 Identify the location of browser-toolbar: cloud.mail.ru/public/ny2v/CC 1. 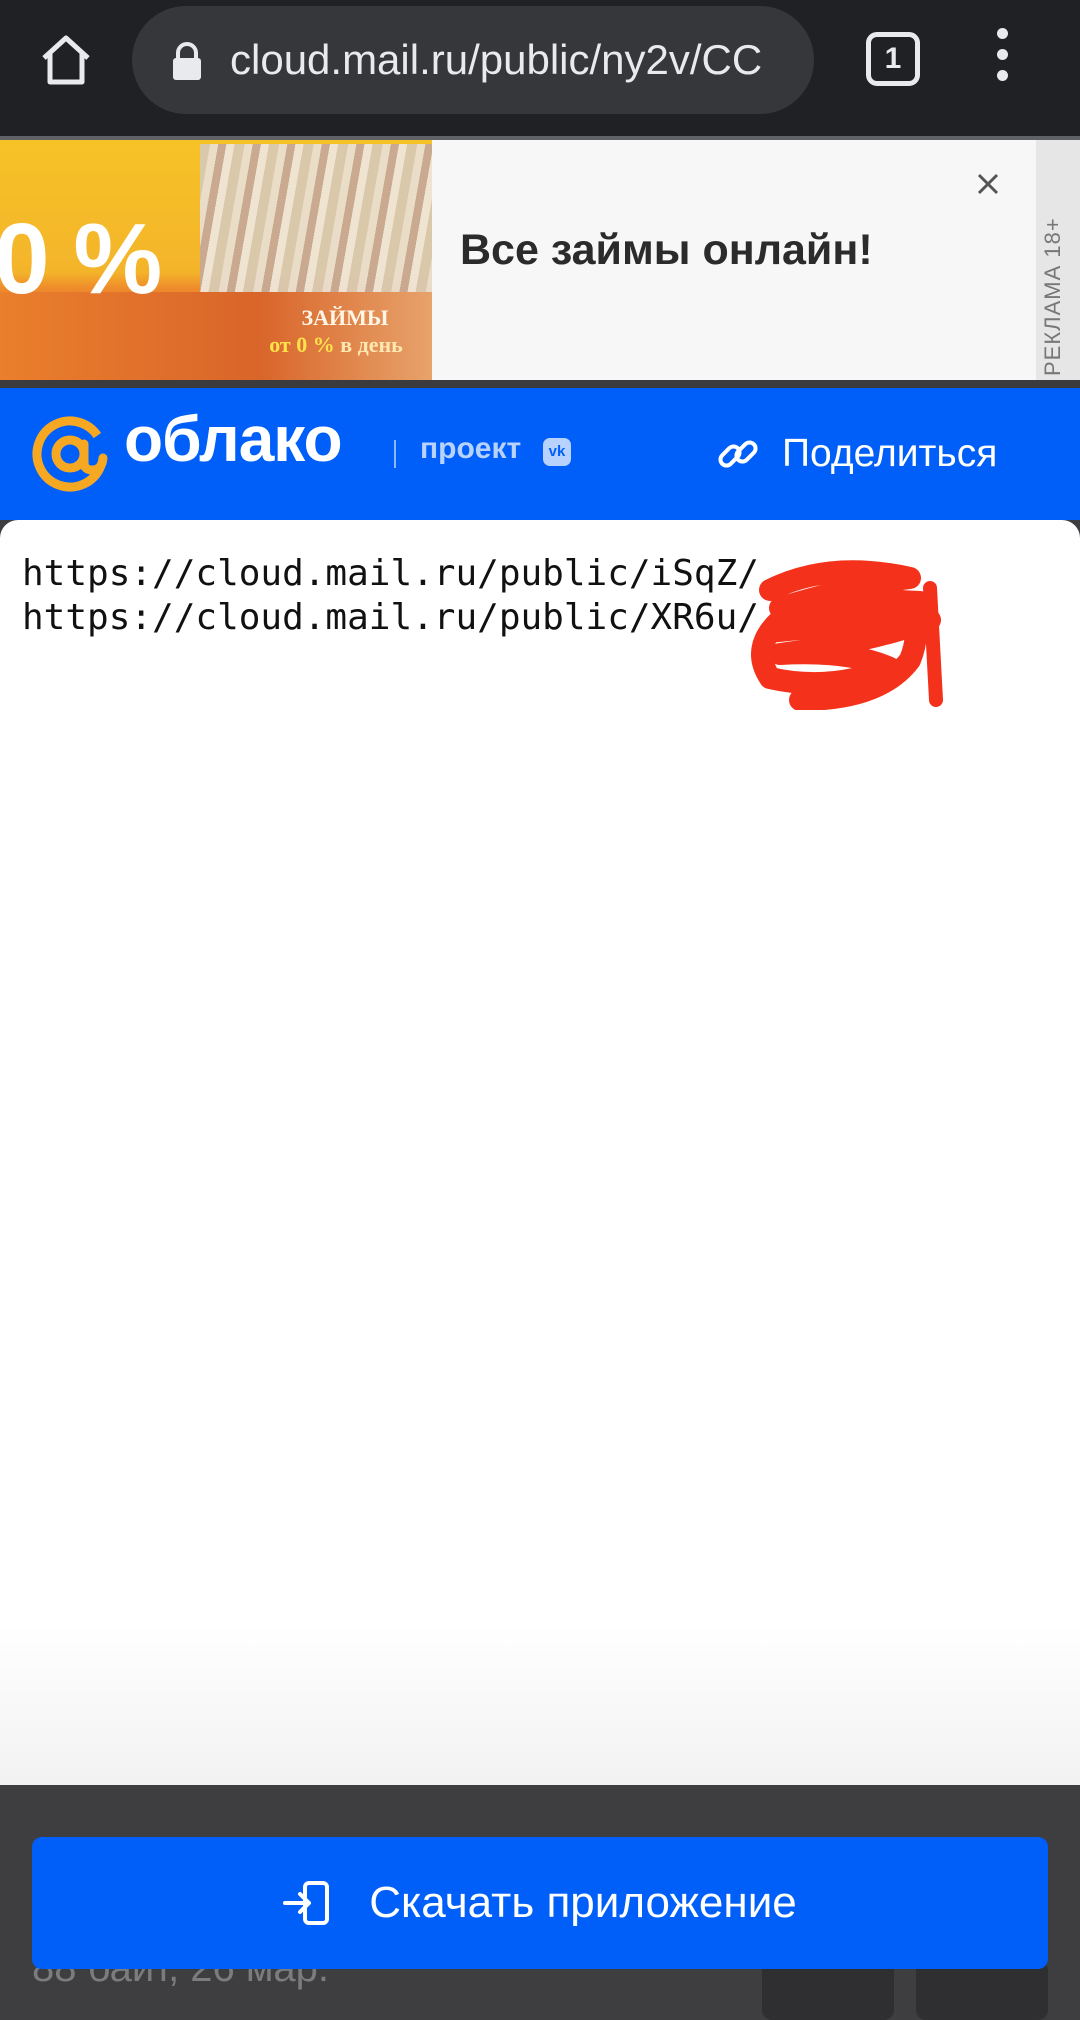
(540, 68).